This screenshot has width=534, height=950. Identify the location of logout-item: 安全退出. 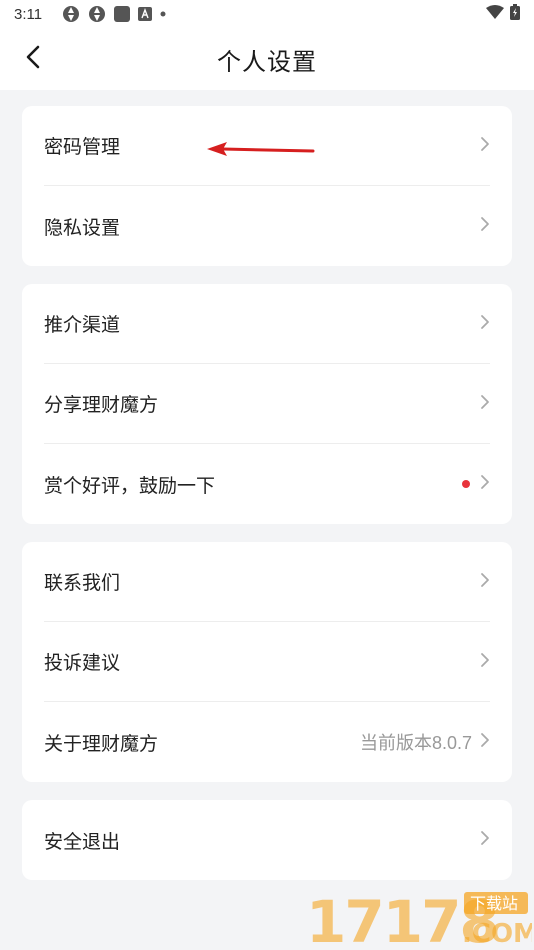
(267, 840).